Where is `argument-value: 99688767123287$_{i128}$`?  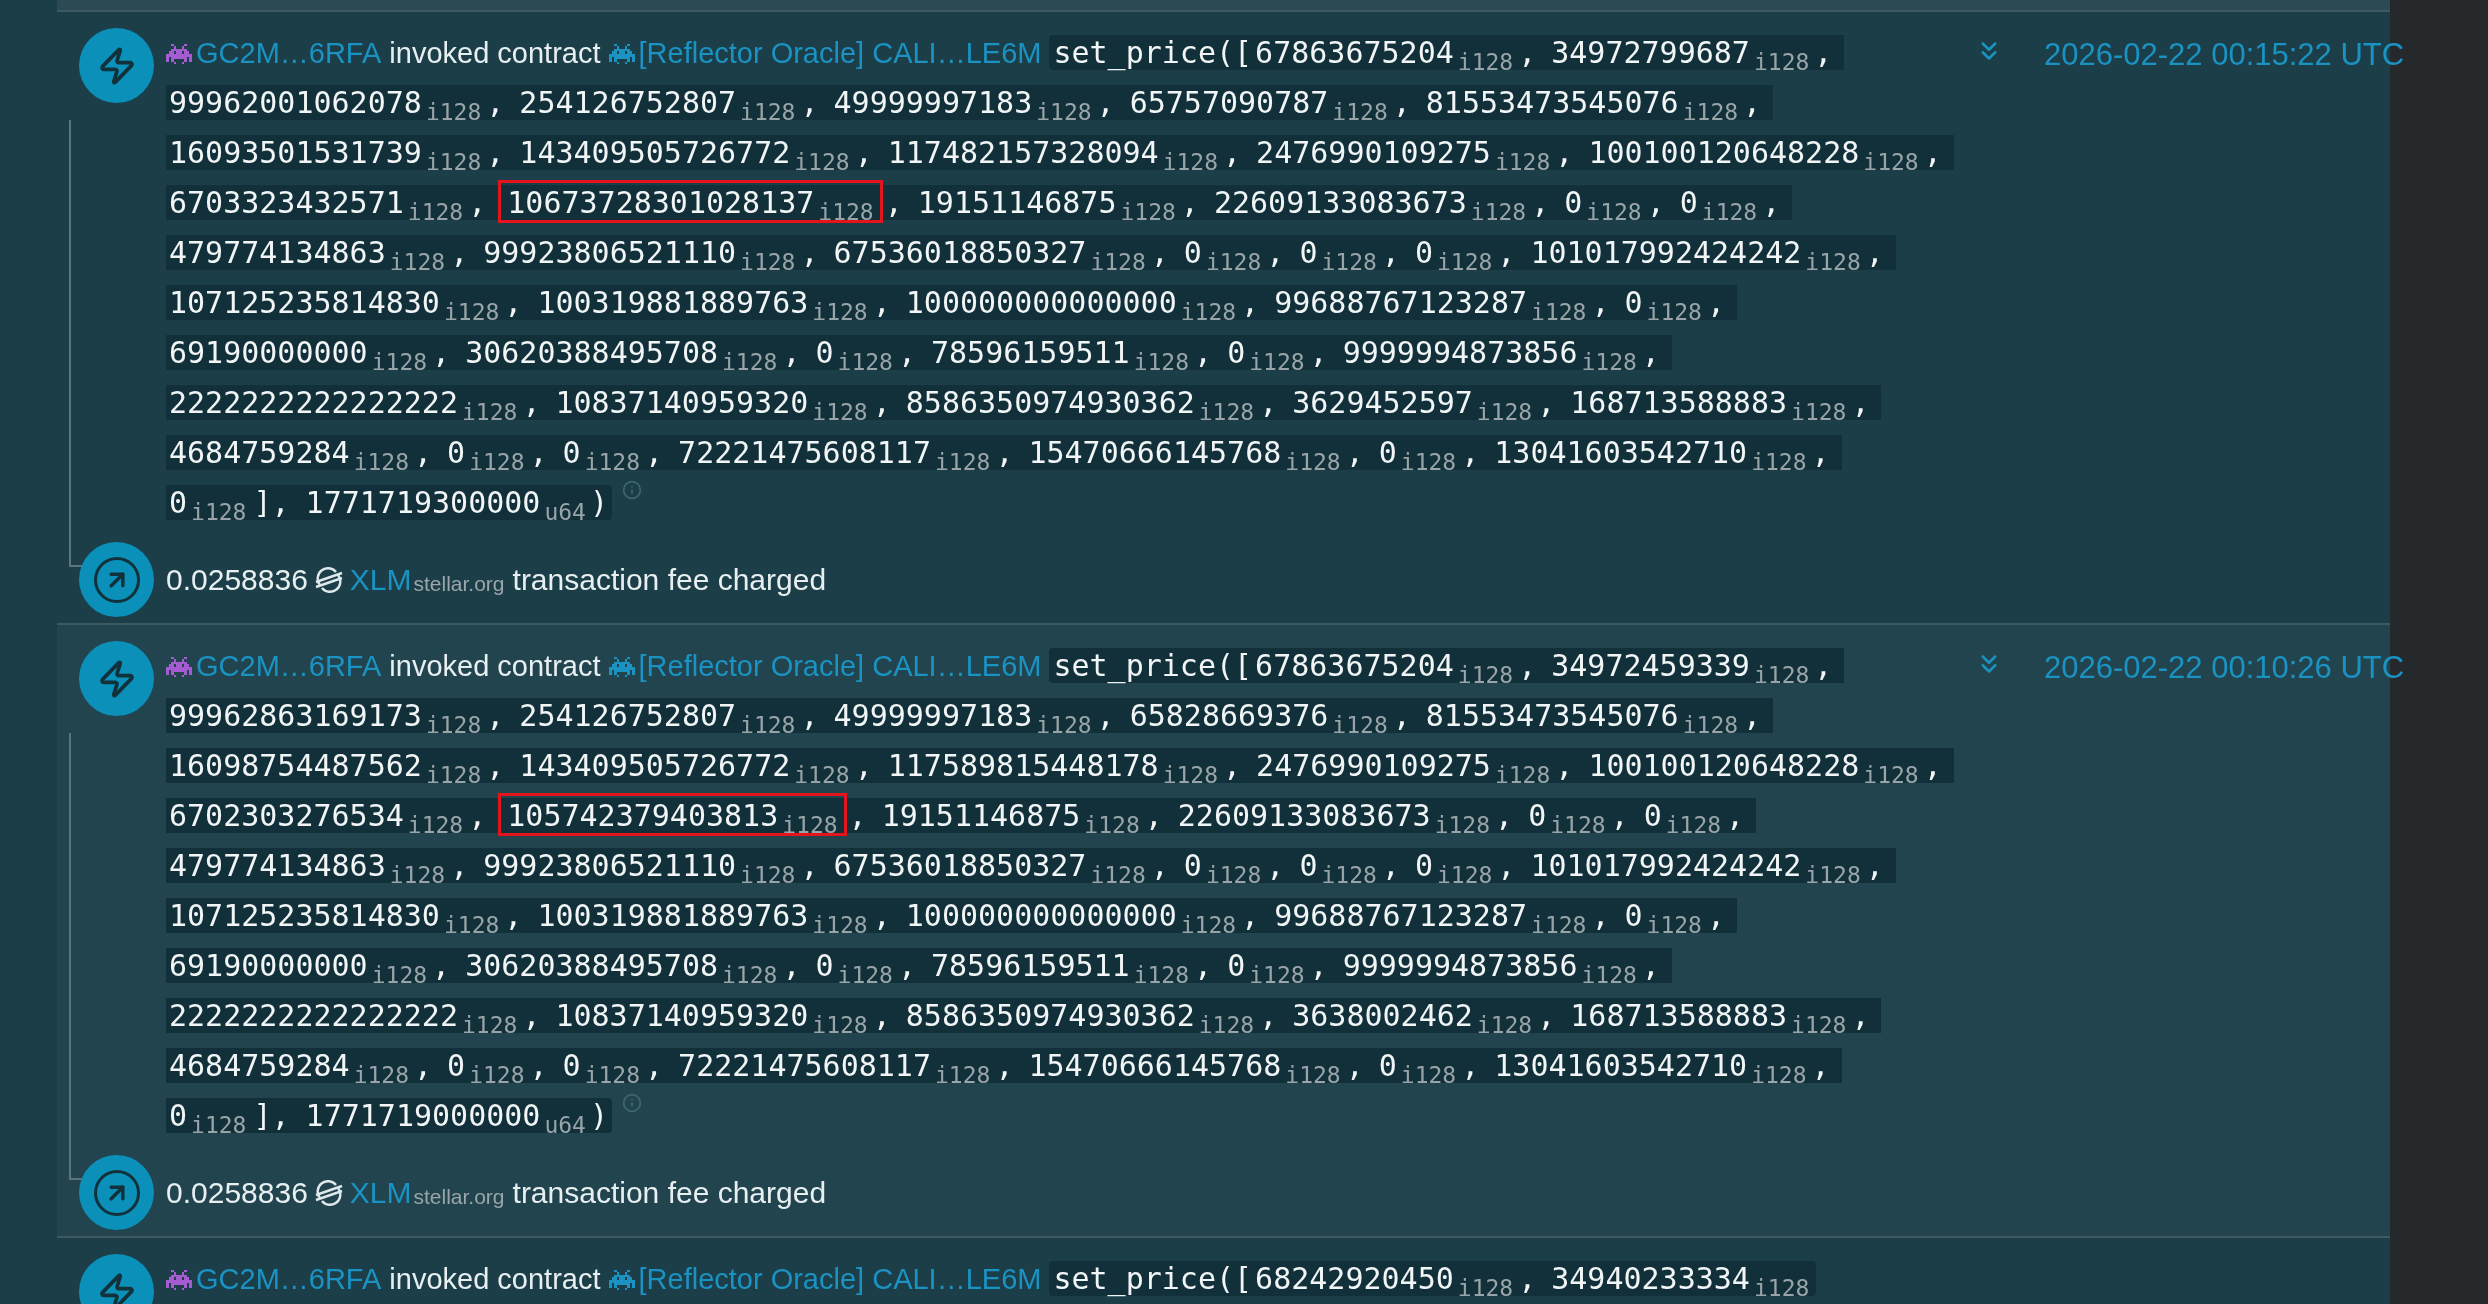 argument-value: 99688767123287$_{i128}$ is located at coordinates (1430, 303).